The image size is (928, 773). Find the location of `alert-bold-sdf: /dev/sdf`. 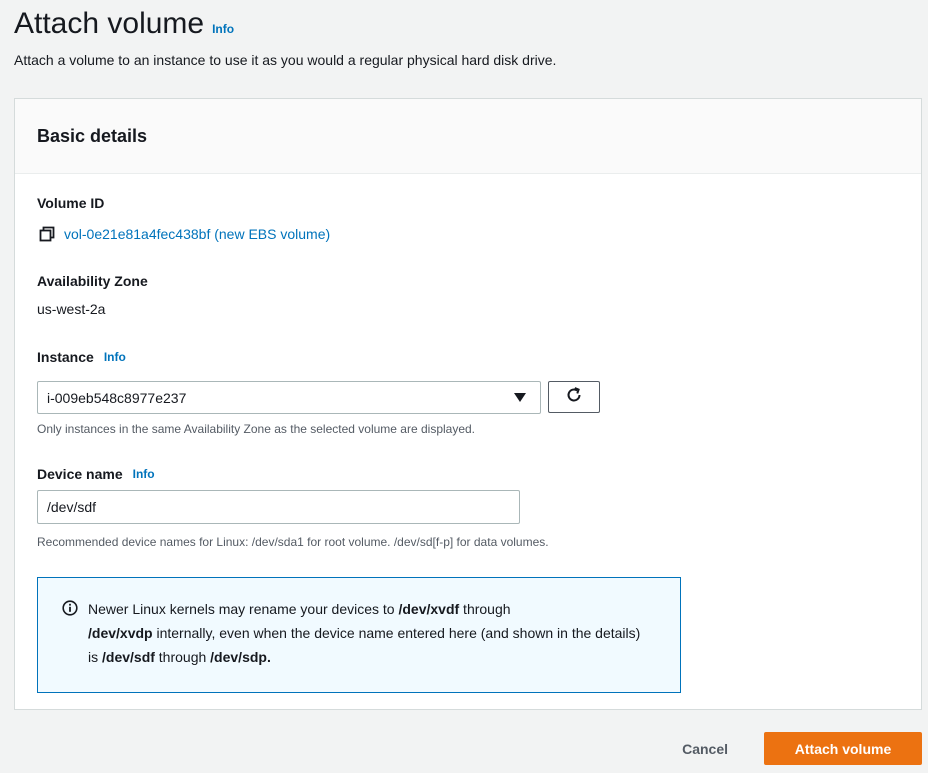

alert-bold-sdf: /dev/sdf is located at coordinates (128, 657).